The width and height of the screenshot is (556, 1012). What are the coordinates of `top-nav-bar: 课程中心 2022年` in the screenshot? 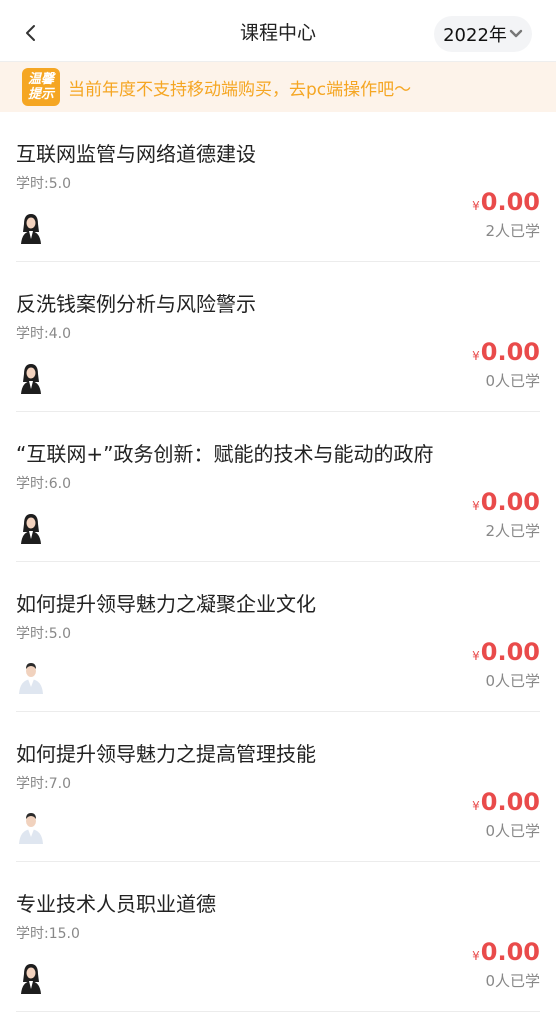 It's located at (278, 31).